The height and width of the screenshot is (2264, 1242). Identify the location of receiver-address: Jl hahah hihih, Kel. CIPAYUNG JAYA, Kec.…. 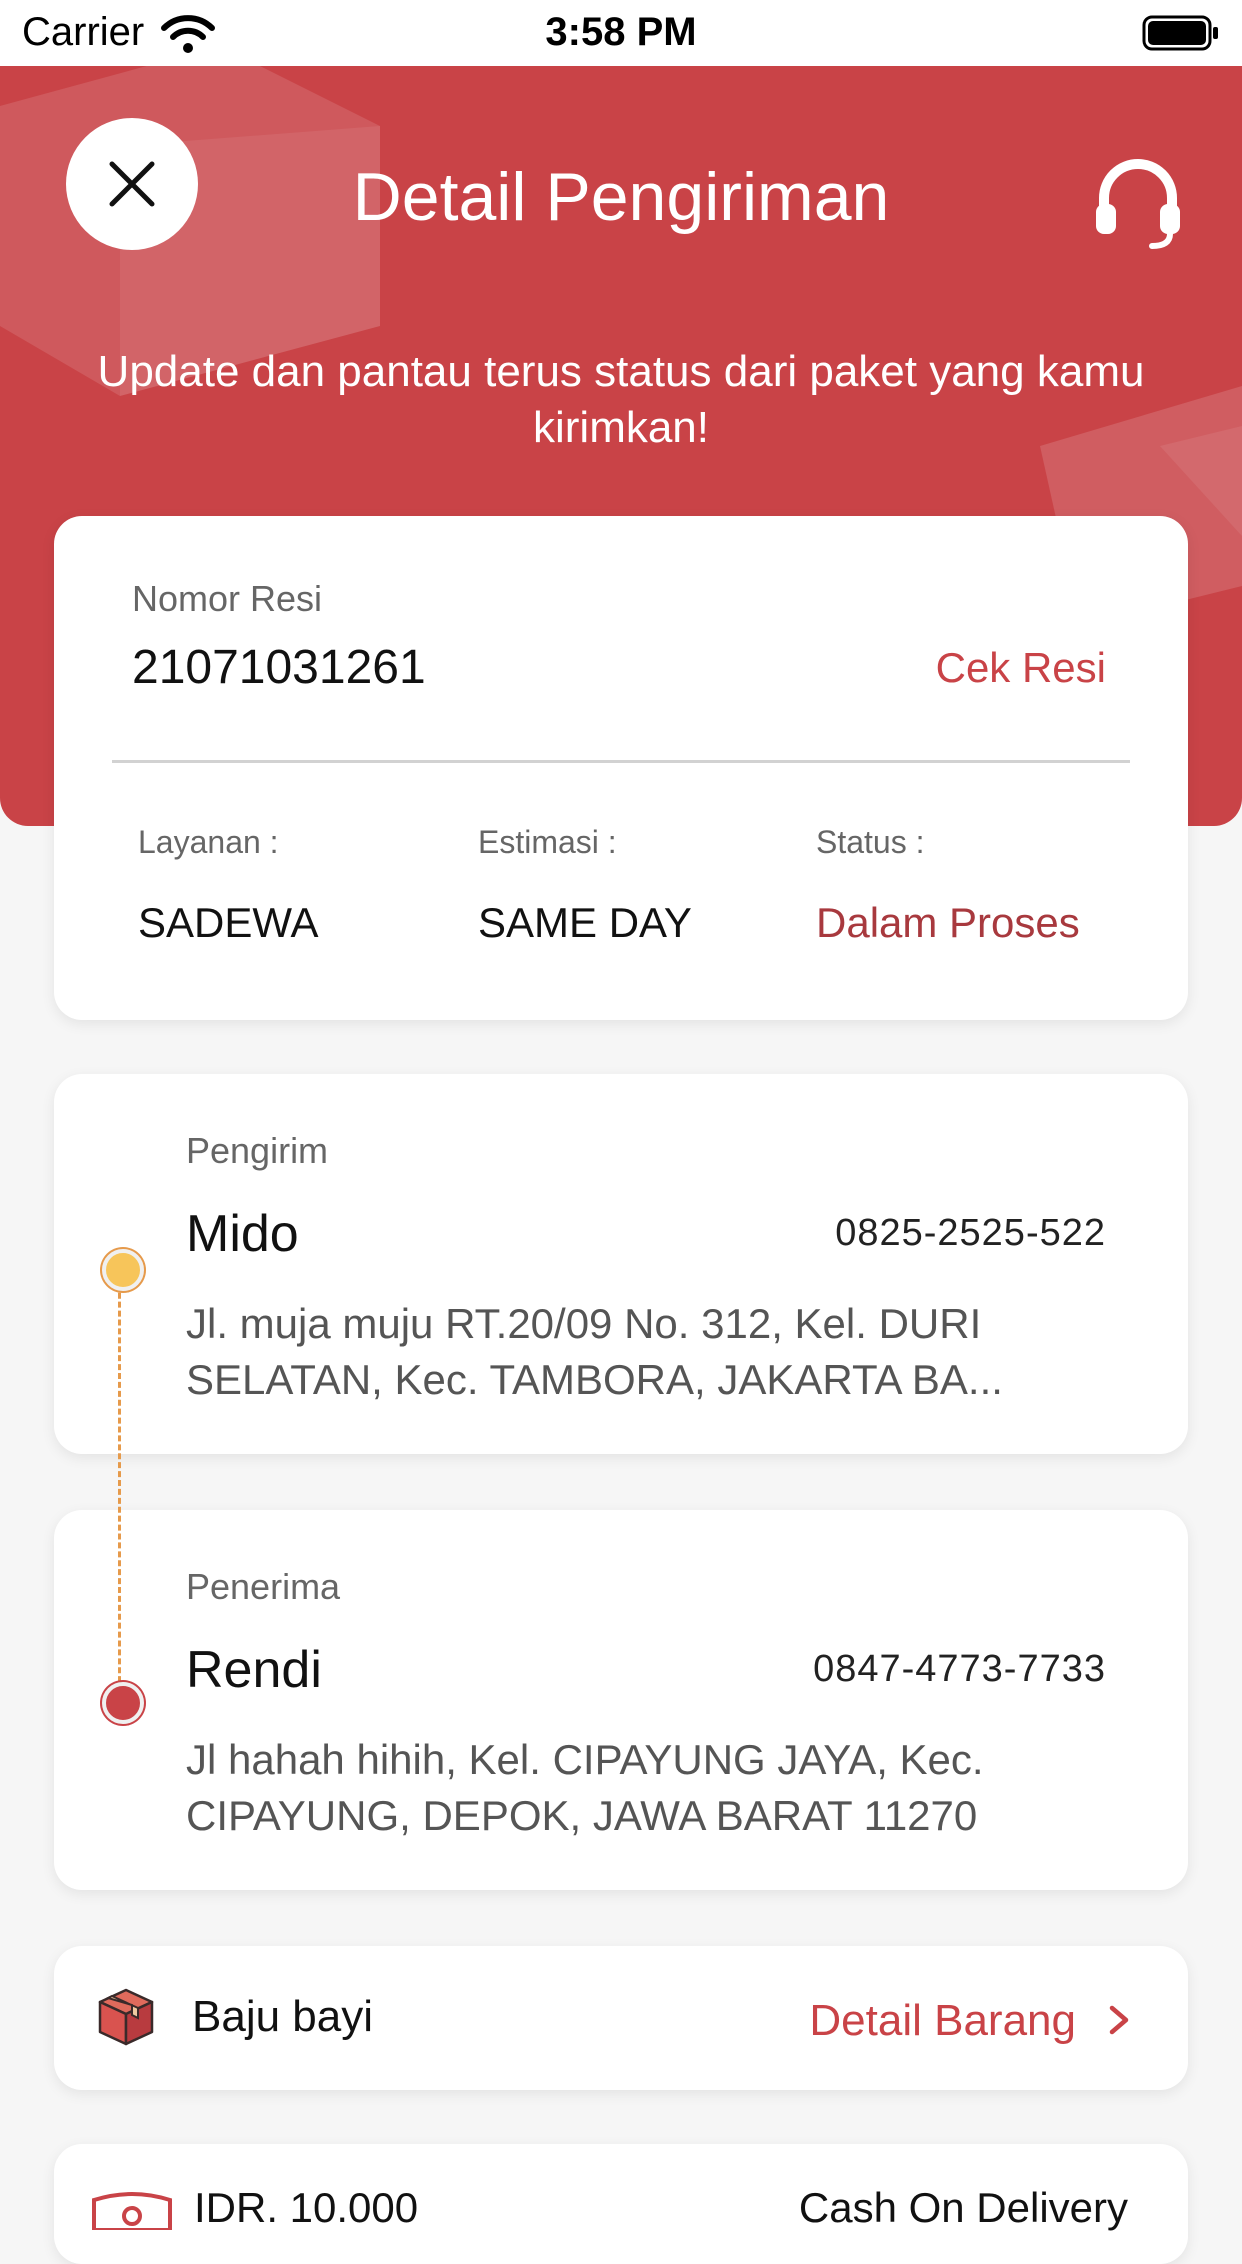
(585, 1787).